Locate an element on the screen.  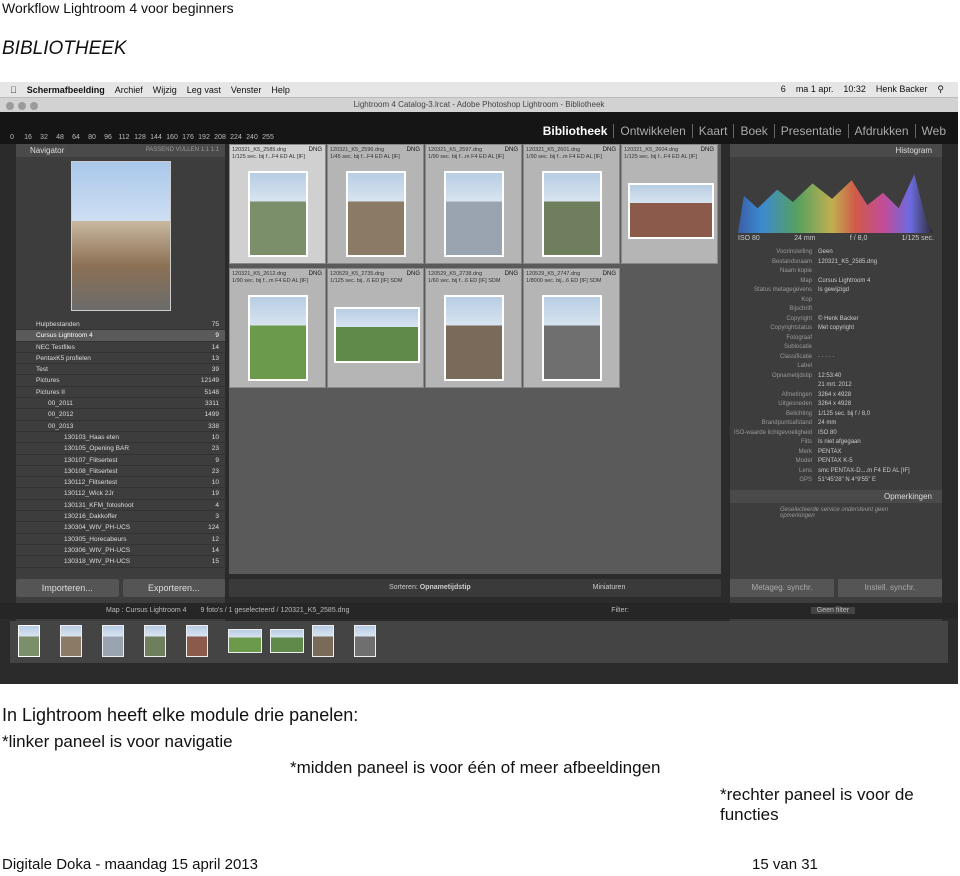
folder-item: 130305_Horecabeurs 12 is located at coordinates (120, 539).